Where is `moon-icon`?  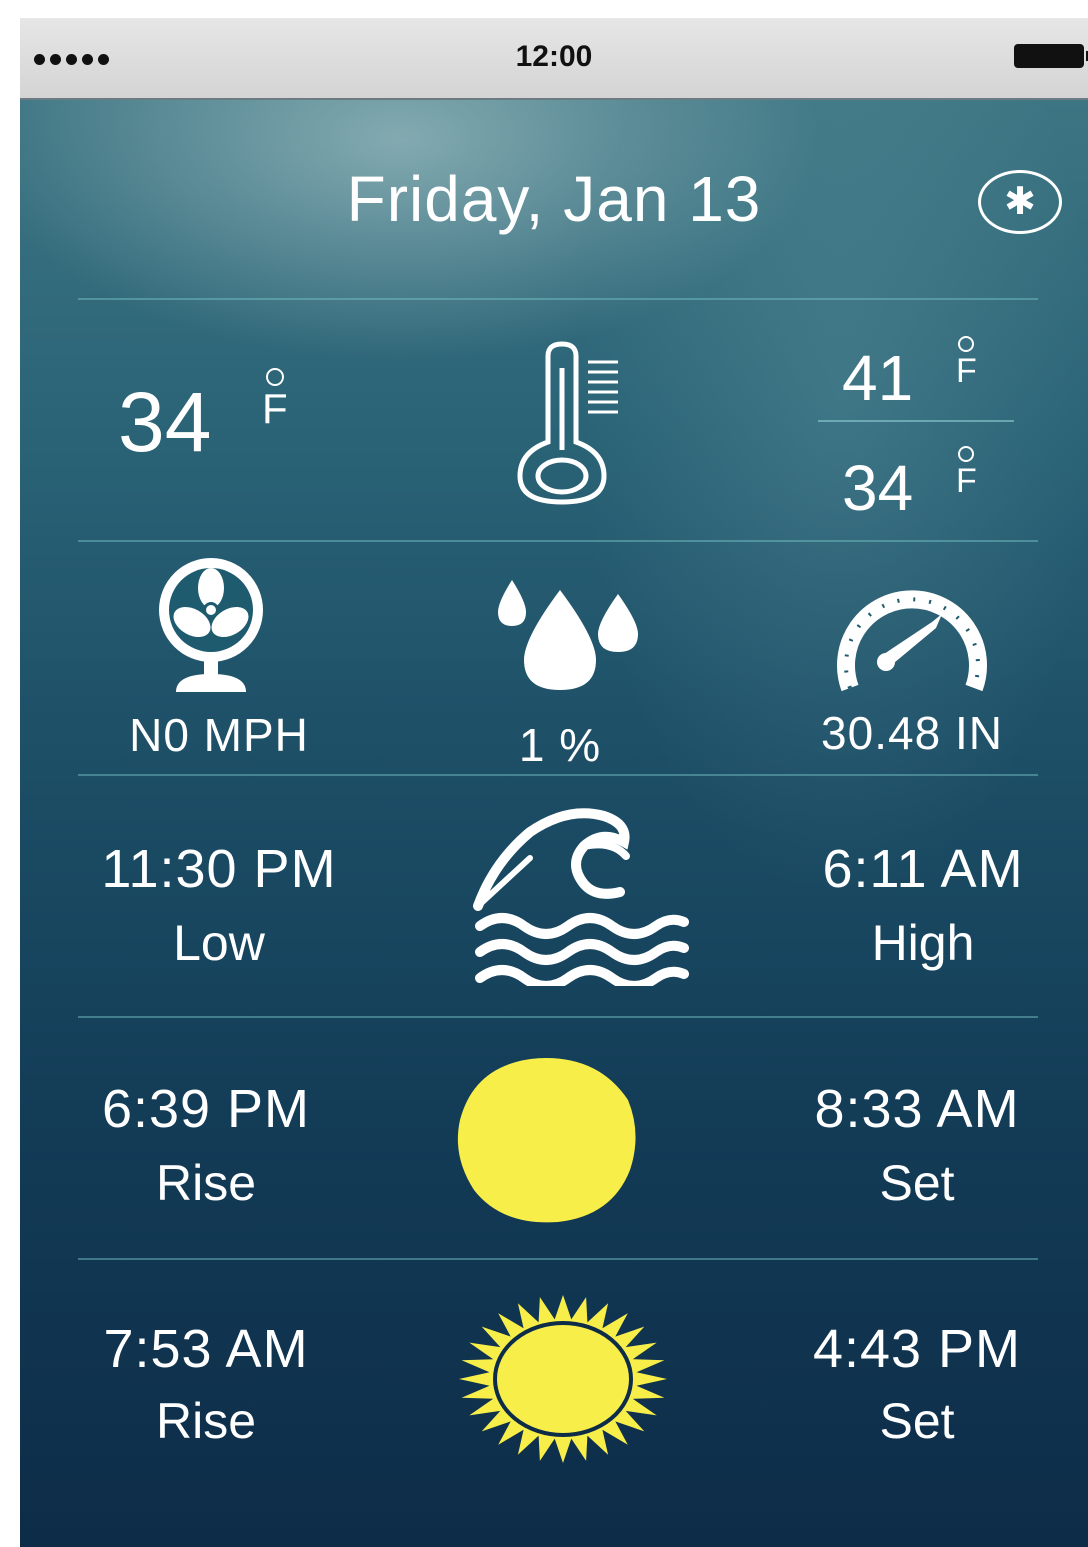 moon-icon is located at coordinates (546, 1140).